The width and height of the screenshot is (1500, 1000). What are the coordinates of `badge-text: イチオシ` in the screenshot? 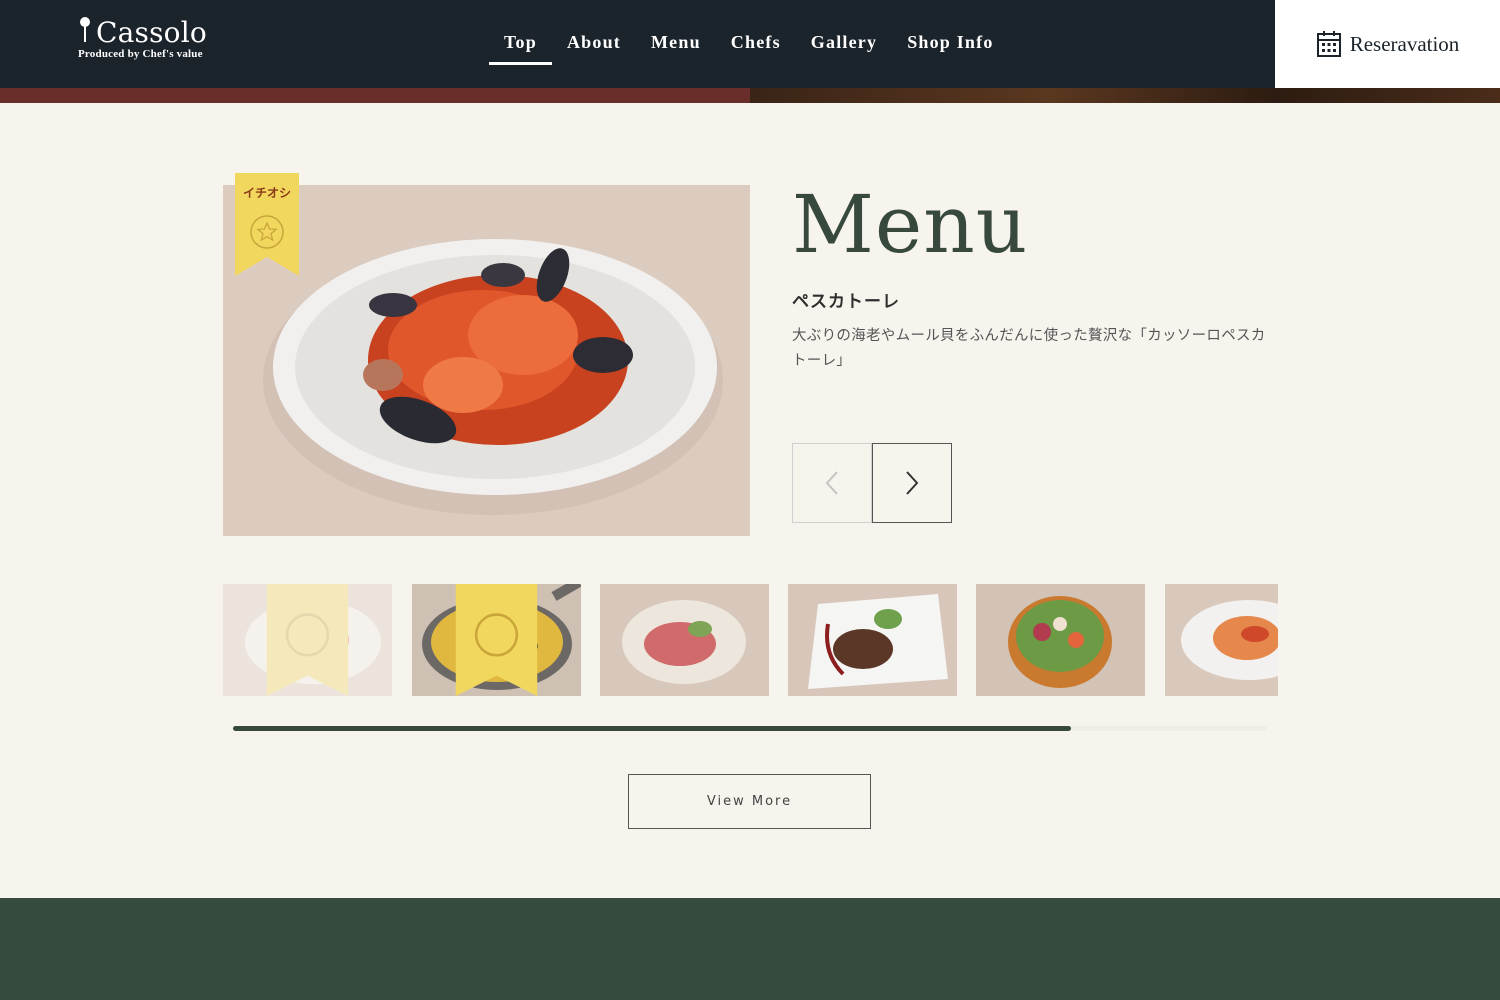 It's located at (267, 193).